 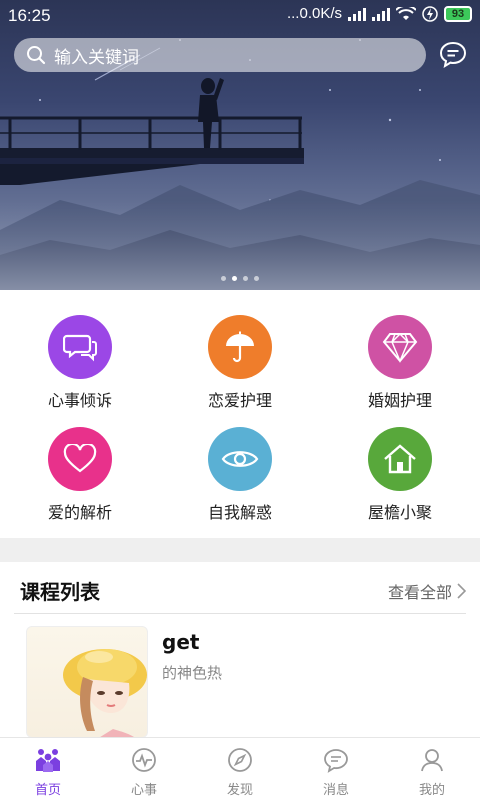 What do you see at coordinates (239, 790) in the screenshot?
I see `tab-label: 发现` at bounding box center [239, 790].